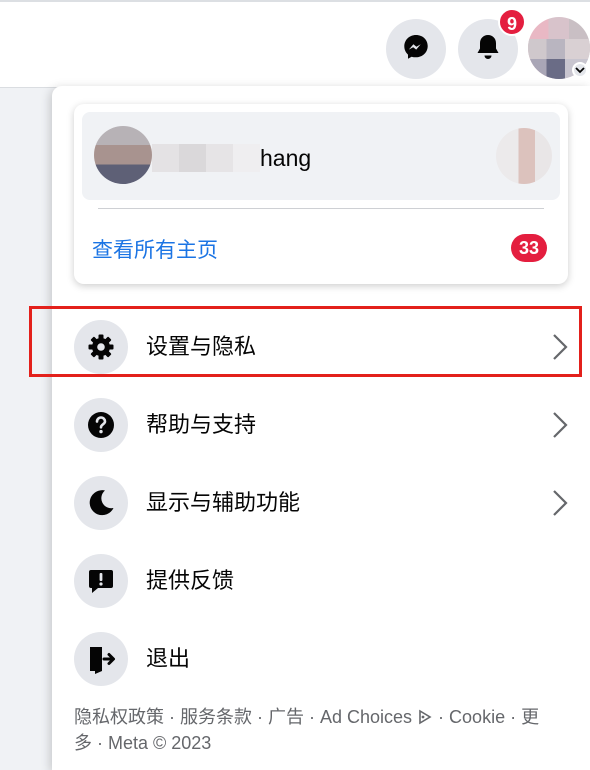 The image size is (590, 770). Describe the element at coordinates (305, 341) in the screenshot. I see `highlight-annotation` at that location.